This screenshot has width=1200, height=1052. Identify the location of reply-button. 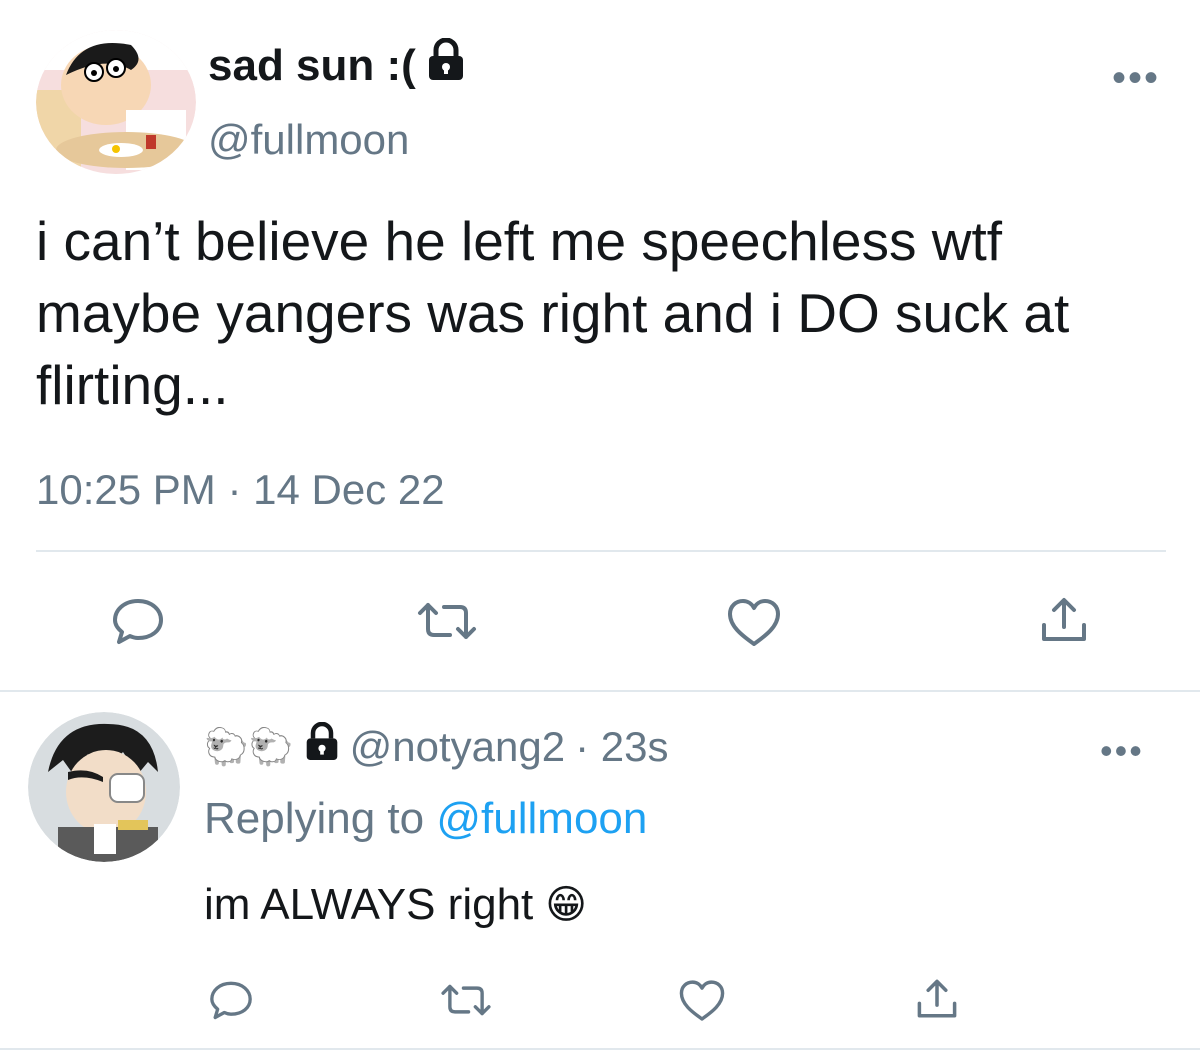
(138, 621).